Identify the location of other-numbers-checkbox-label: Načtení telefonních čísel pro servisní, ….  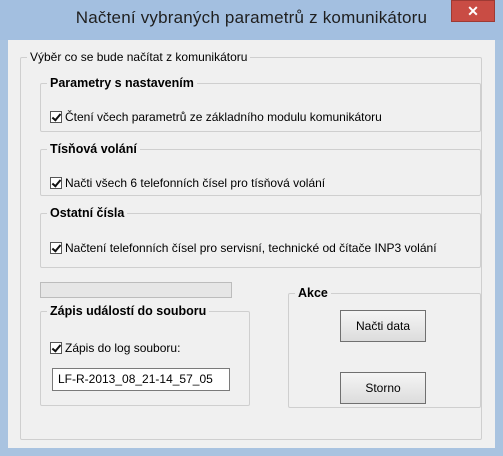
(251, 248).